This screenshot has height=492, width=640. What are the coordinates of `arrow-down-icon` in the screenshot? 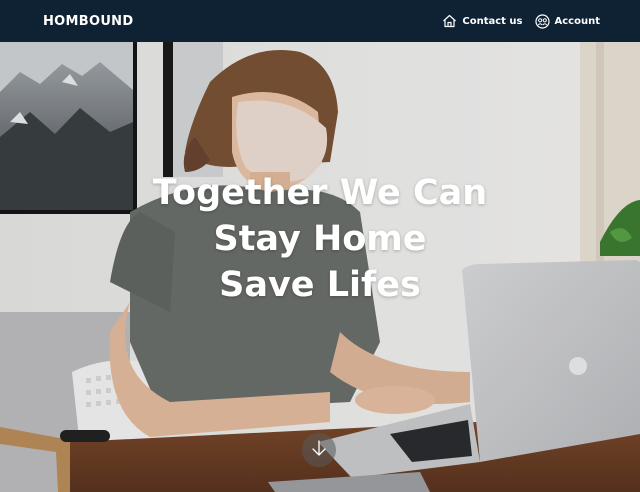 It's located at (319, 450).